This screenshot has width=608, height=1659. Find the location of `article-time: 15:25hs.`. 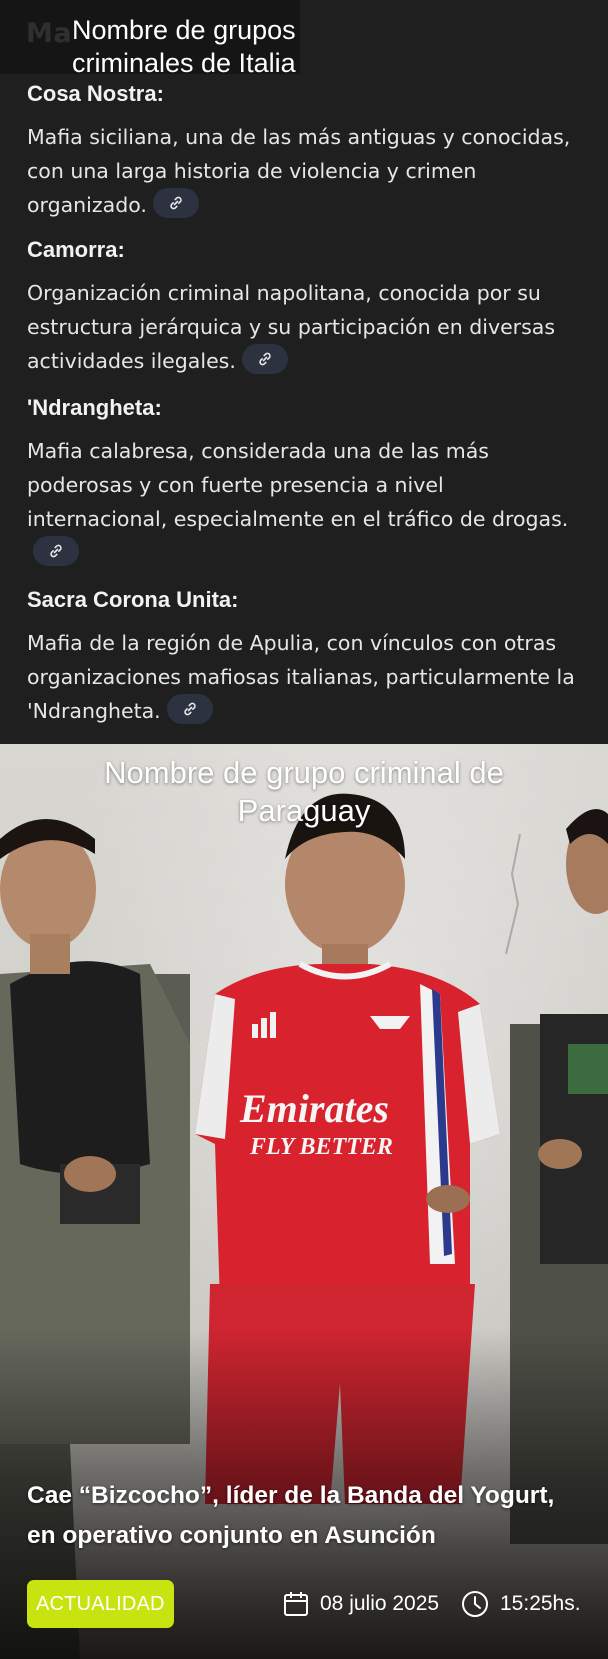

article-time: 15:25hs. is located at coordinates (520, 1604).